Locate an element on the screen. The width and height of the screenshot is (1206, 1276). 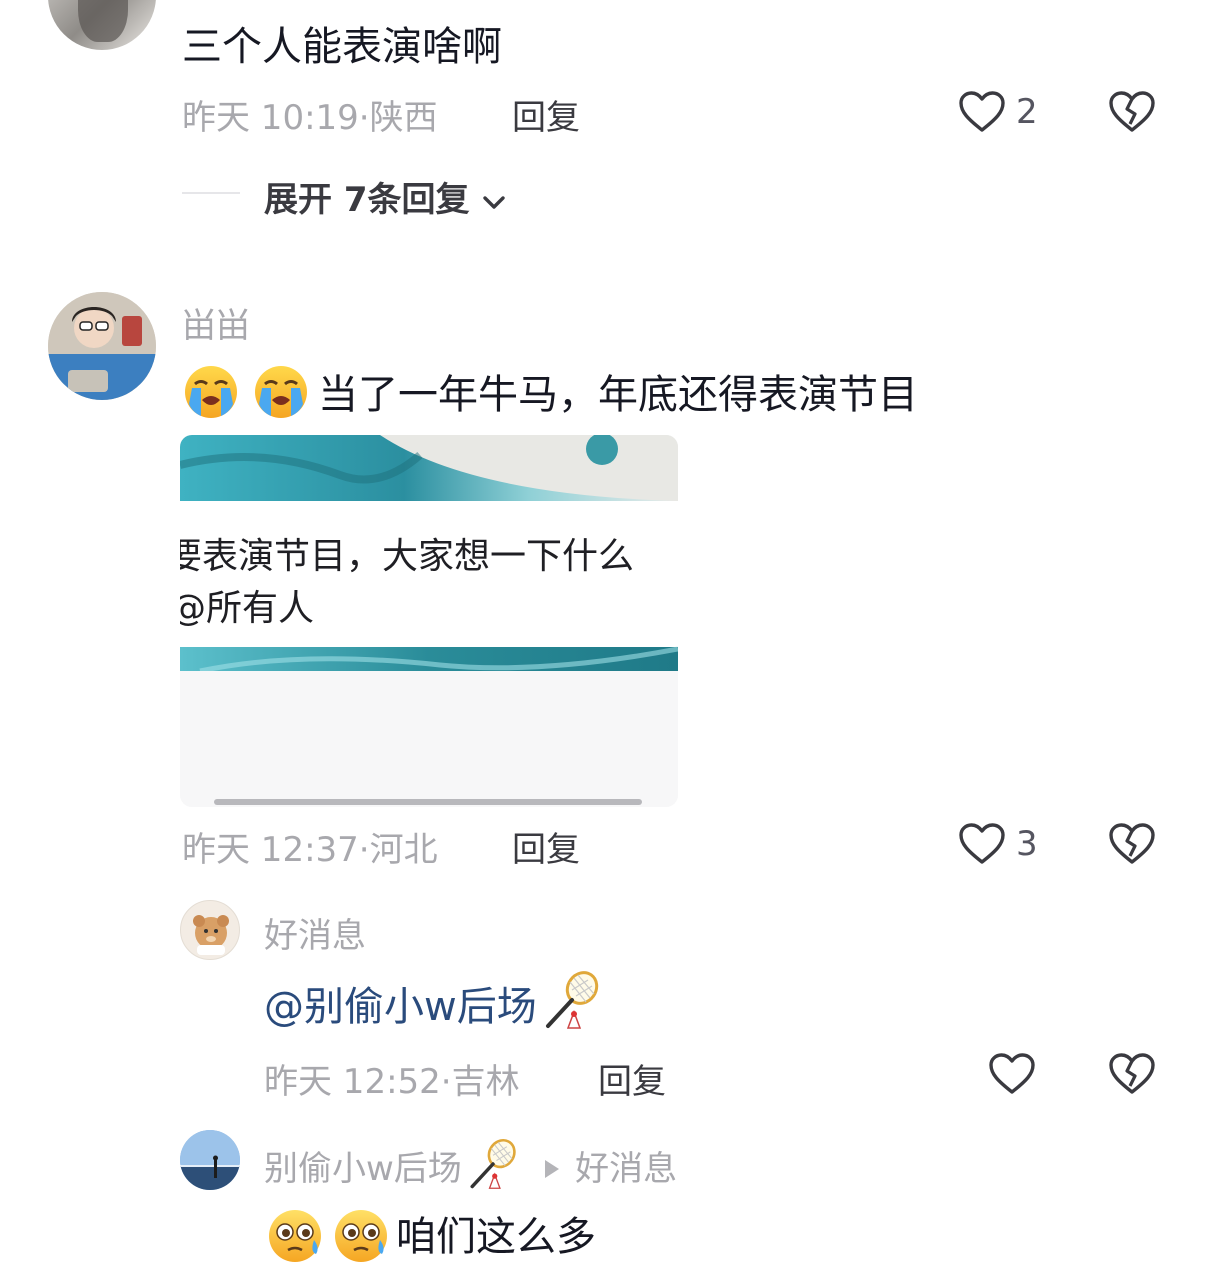
comment-meta: 昨天 12:37·河北 is located at coordinates (310, 846).